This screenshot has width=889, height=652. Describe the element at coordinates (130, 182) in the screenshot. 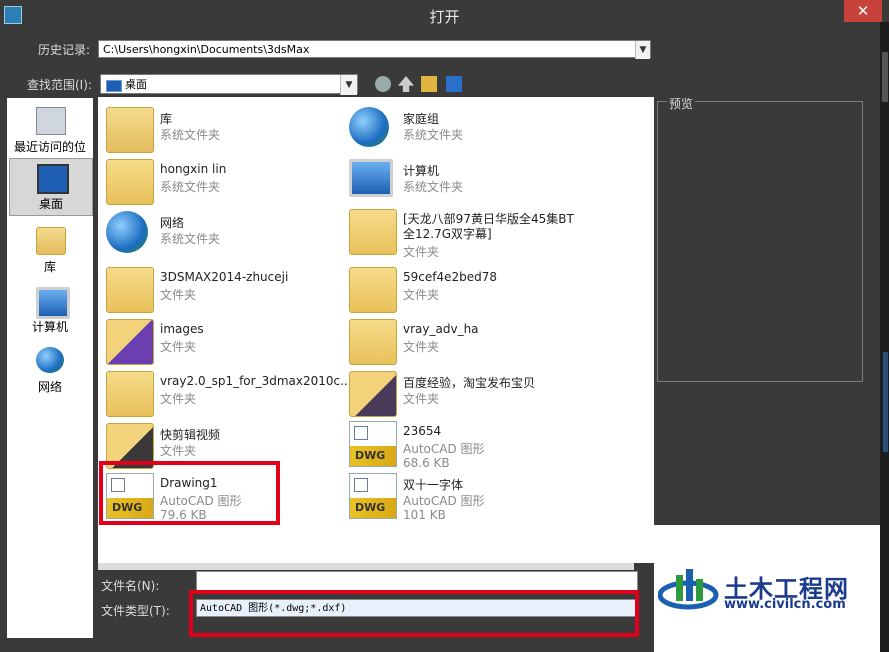

I see `user-folder-icon` at that location.